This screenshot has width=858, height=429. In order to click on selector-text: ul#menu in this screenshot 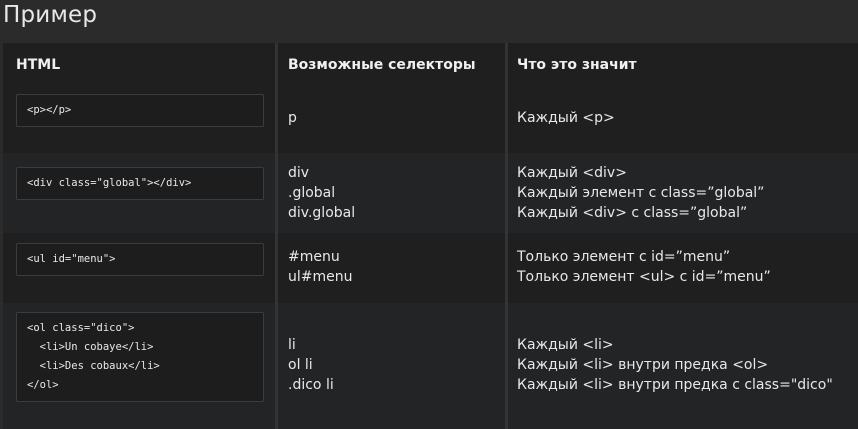, I will do `click(320, 277)`.